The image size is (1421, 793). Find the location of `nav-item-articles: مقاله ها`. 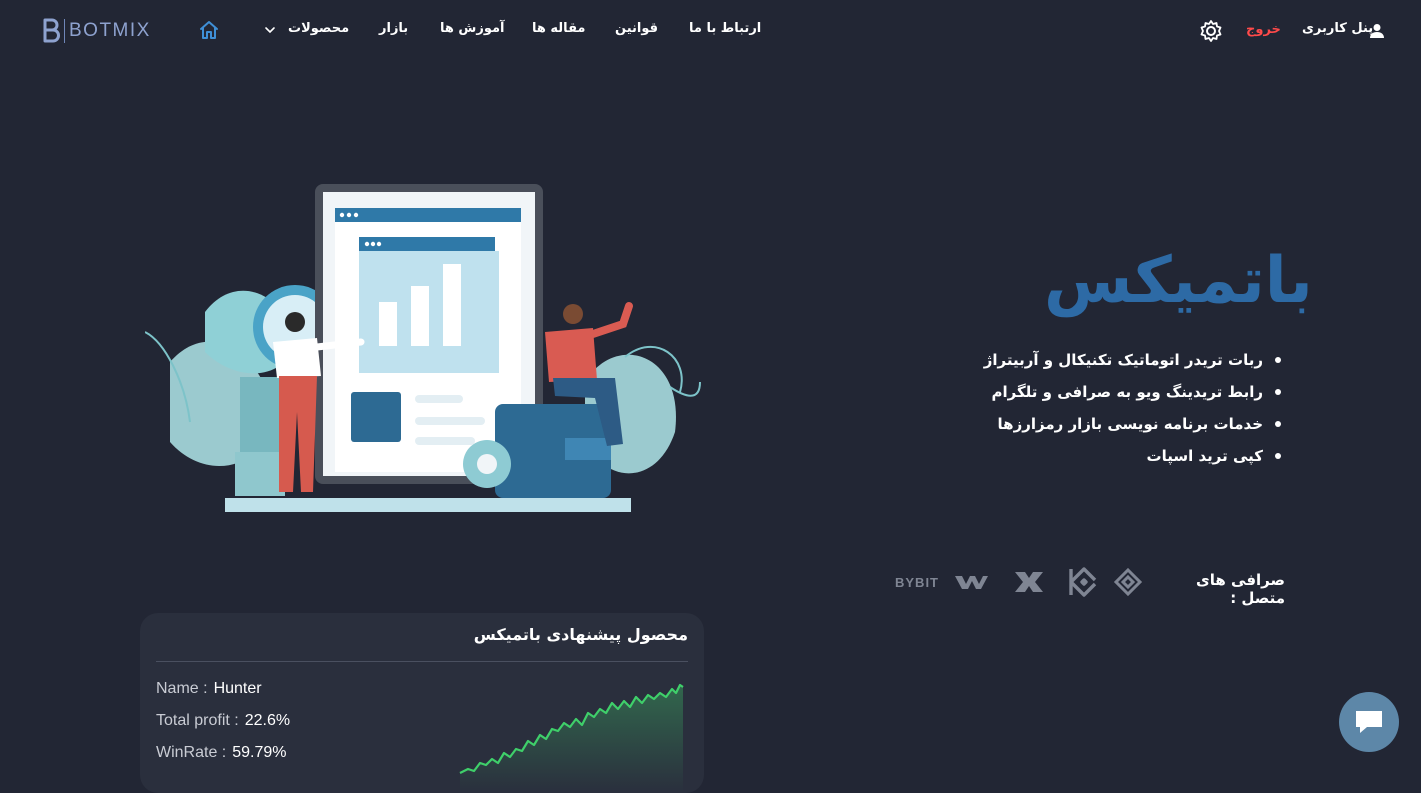

nav-item-articles: مقاله ها is located at coordinates (558, 28).